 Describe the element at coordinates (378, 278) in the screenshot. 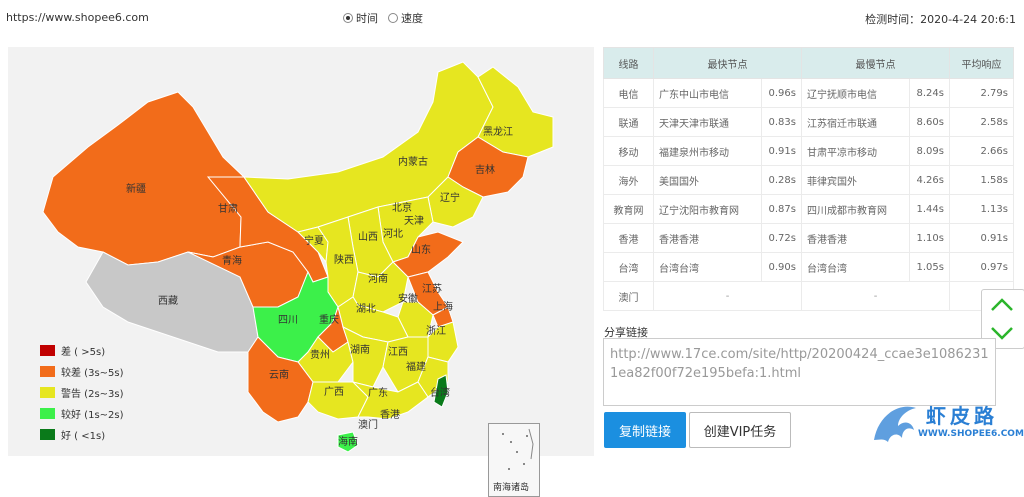

I see `label-henan: 河南` at that location.